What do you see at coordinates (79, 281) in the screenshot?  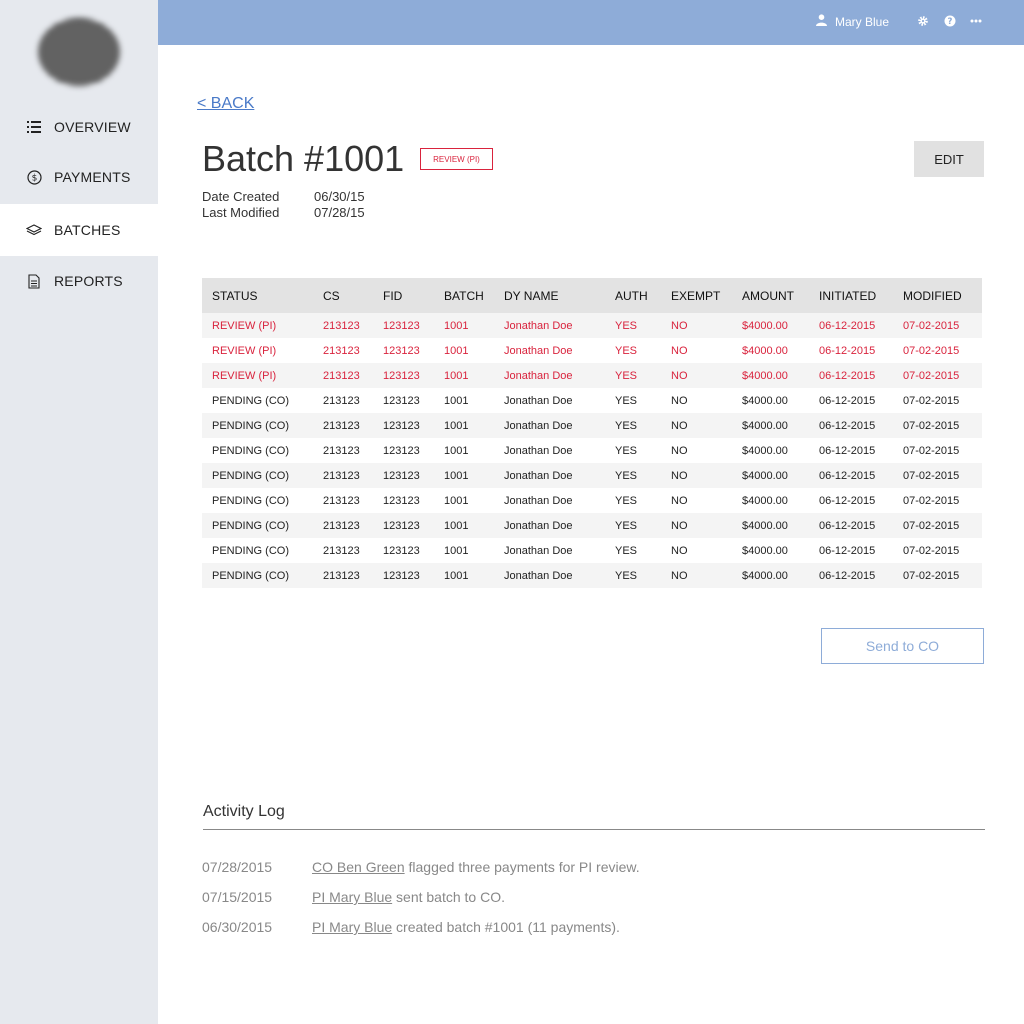 I see `sidebar-item-reports: REPORTS` at bounding box center [79, 281].